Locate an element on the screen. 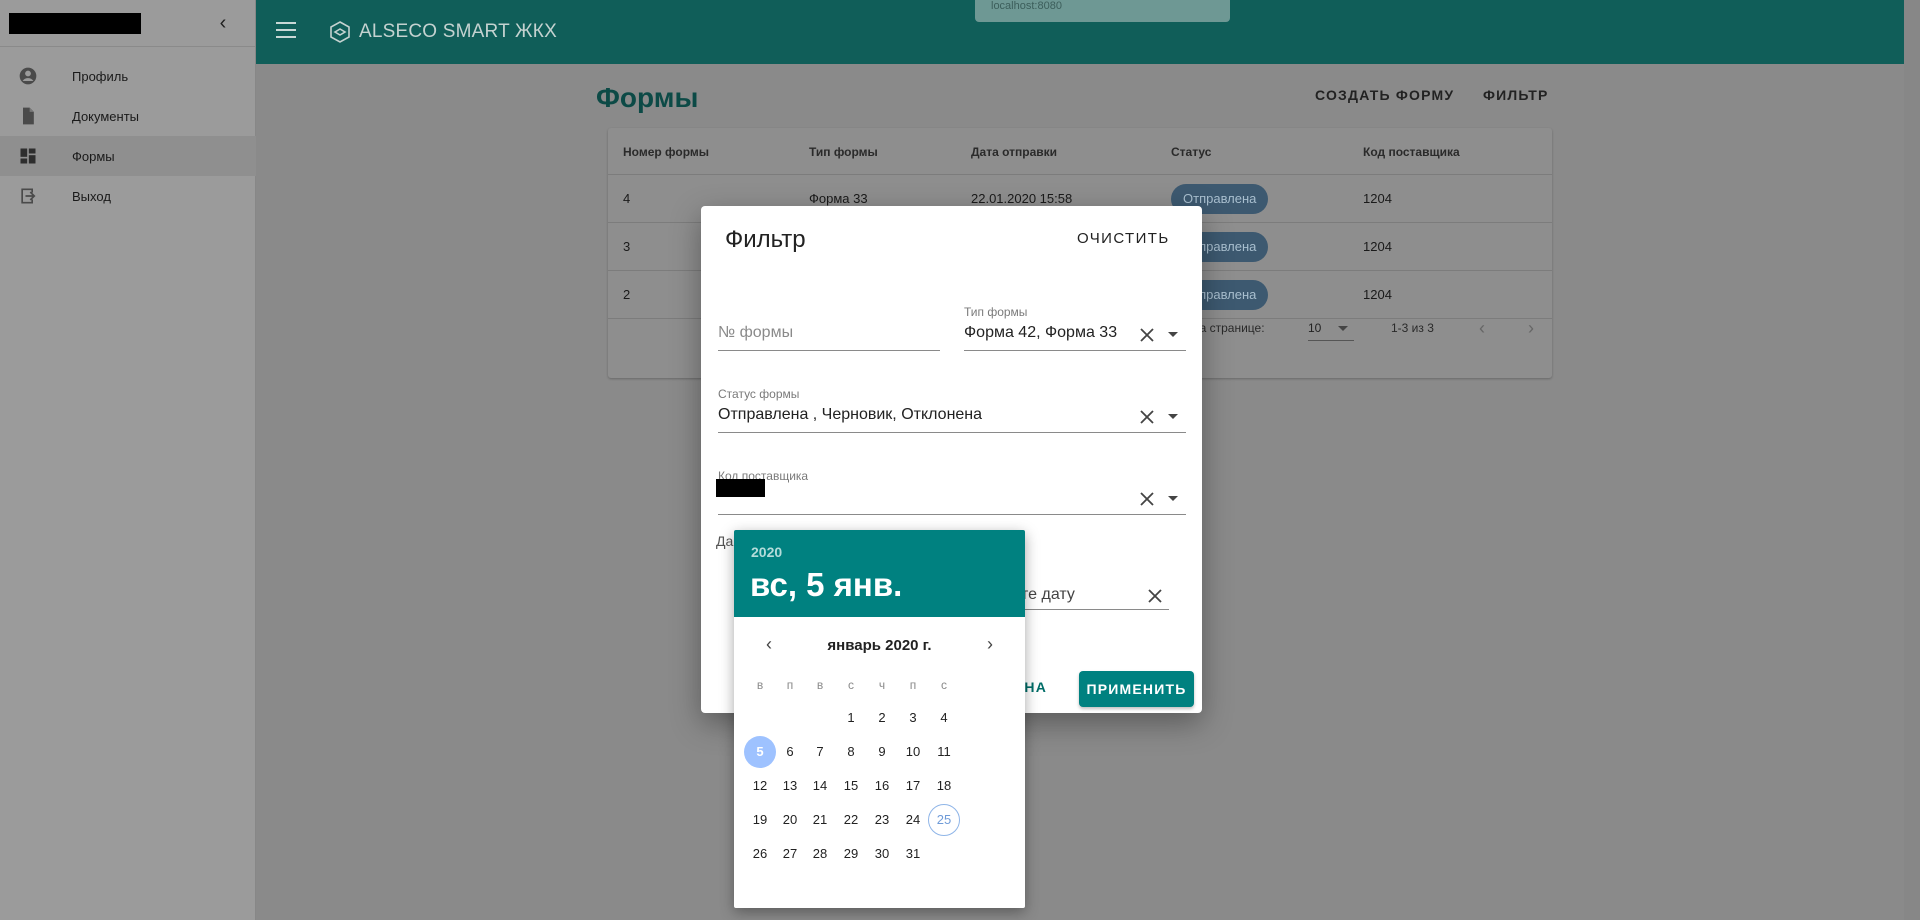  redacted-user-name is located at coordinates (75, 23).